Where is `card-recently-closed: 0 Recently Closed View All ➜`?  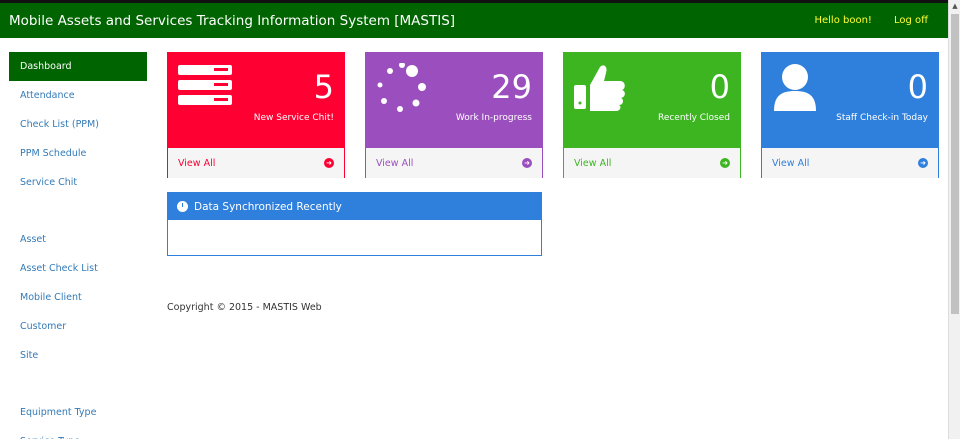 card-recently-closed: 0 Recently Closed View All ➜ is located at coordinates (652, 115).